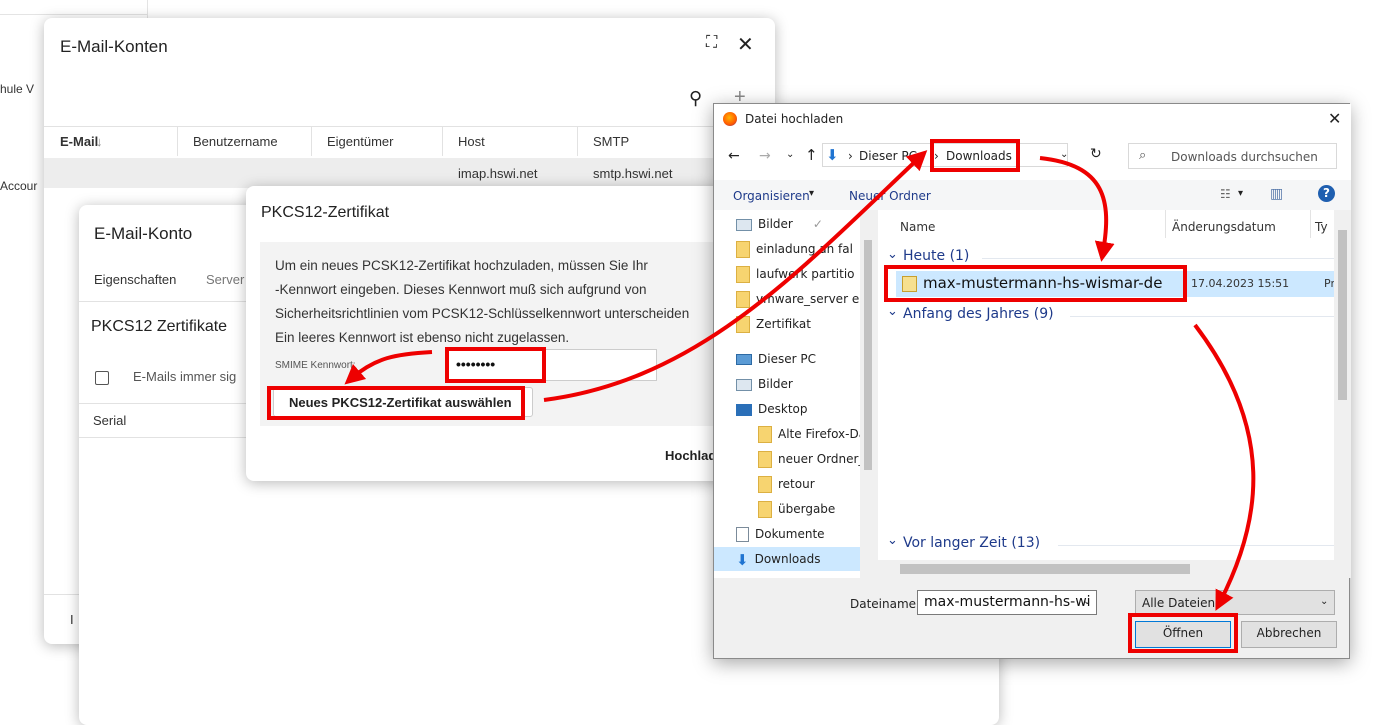 The width and height of the screenshot is (1400, 725). What do you see at coordinates (388, 367) in the screenshot?
I see `arrow-password-to-label` at bounding box center [388, 367].